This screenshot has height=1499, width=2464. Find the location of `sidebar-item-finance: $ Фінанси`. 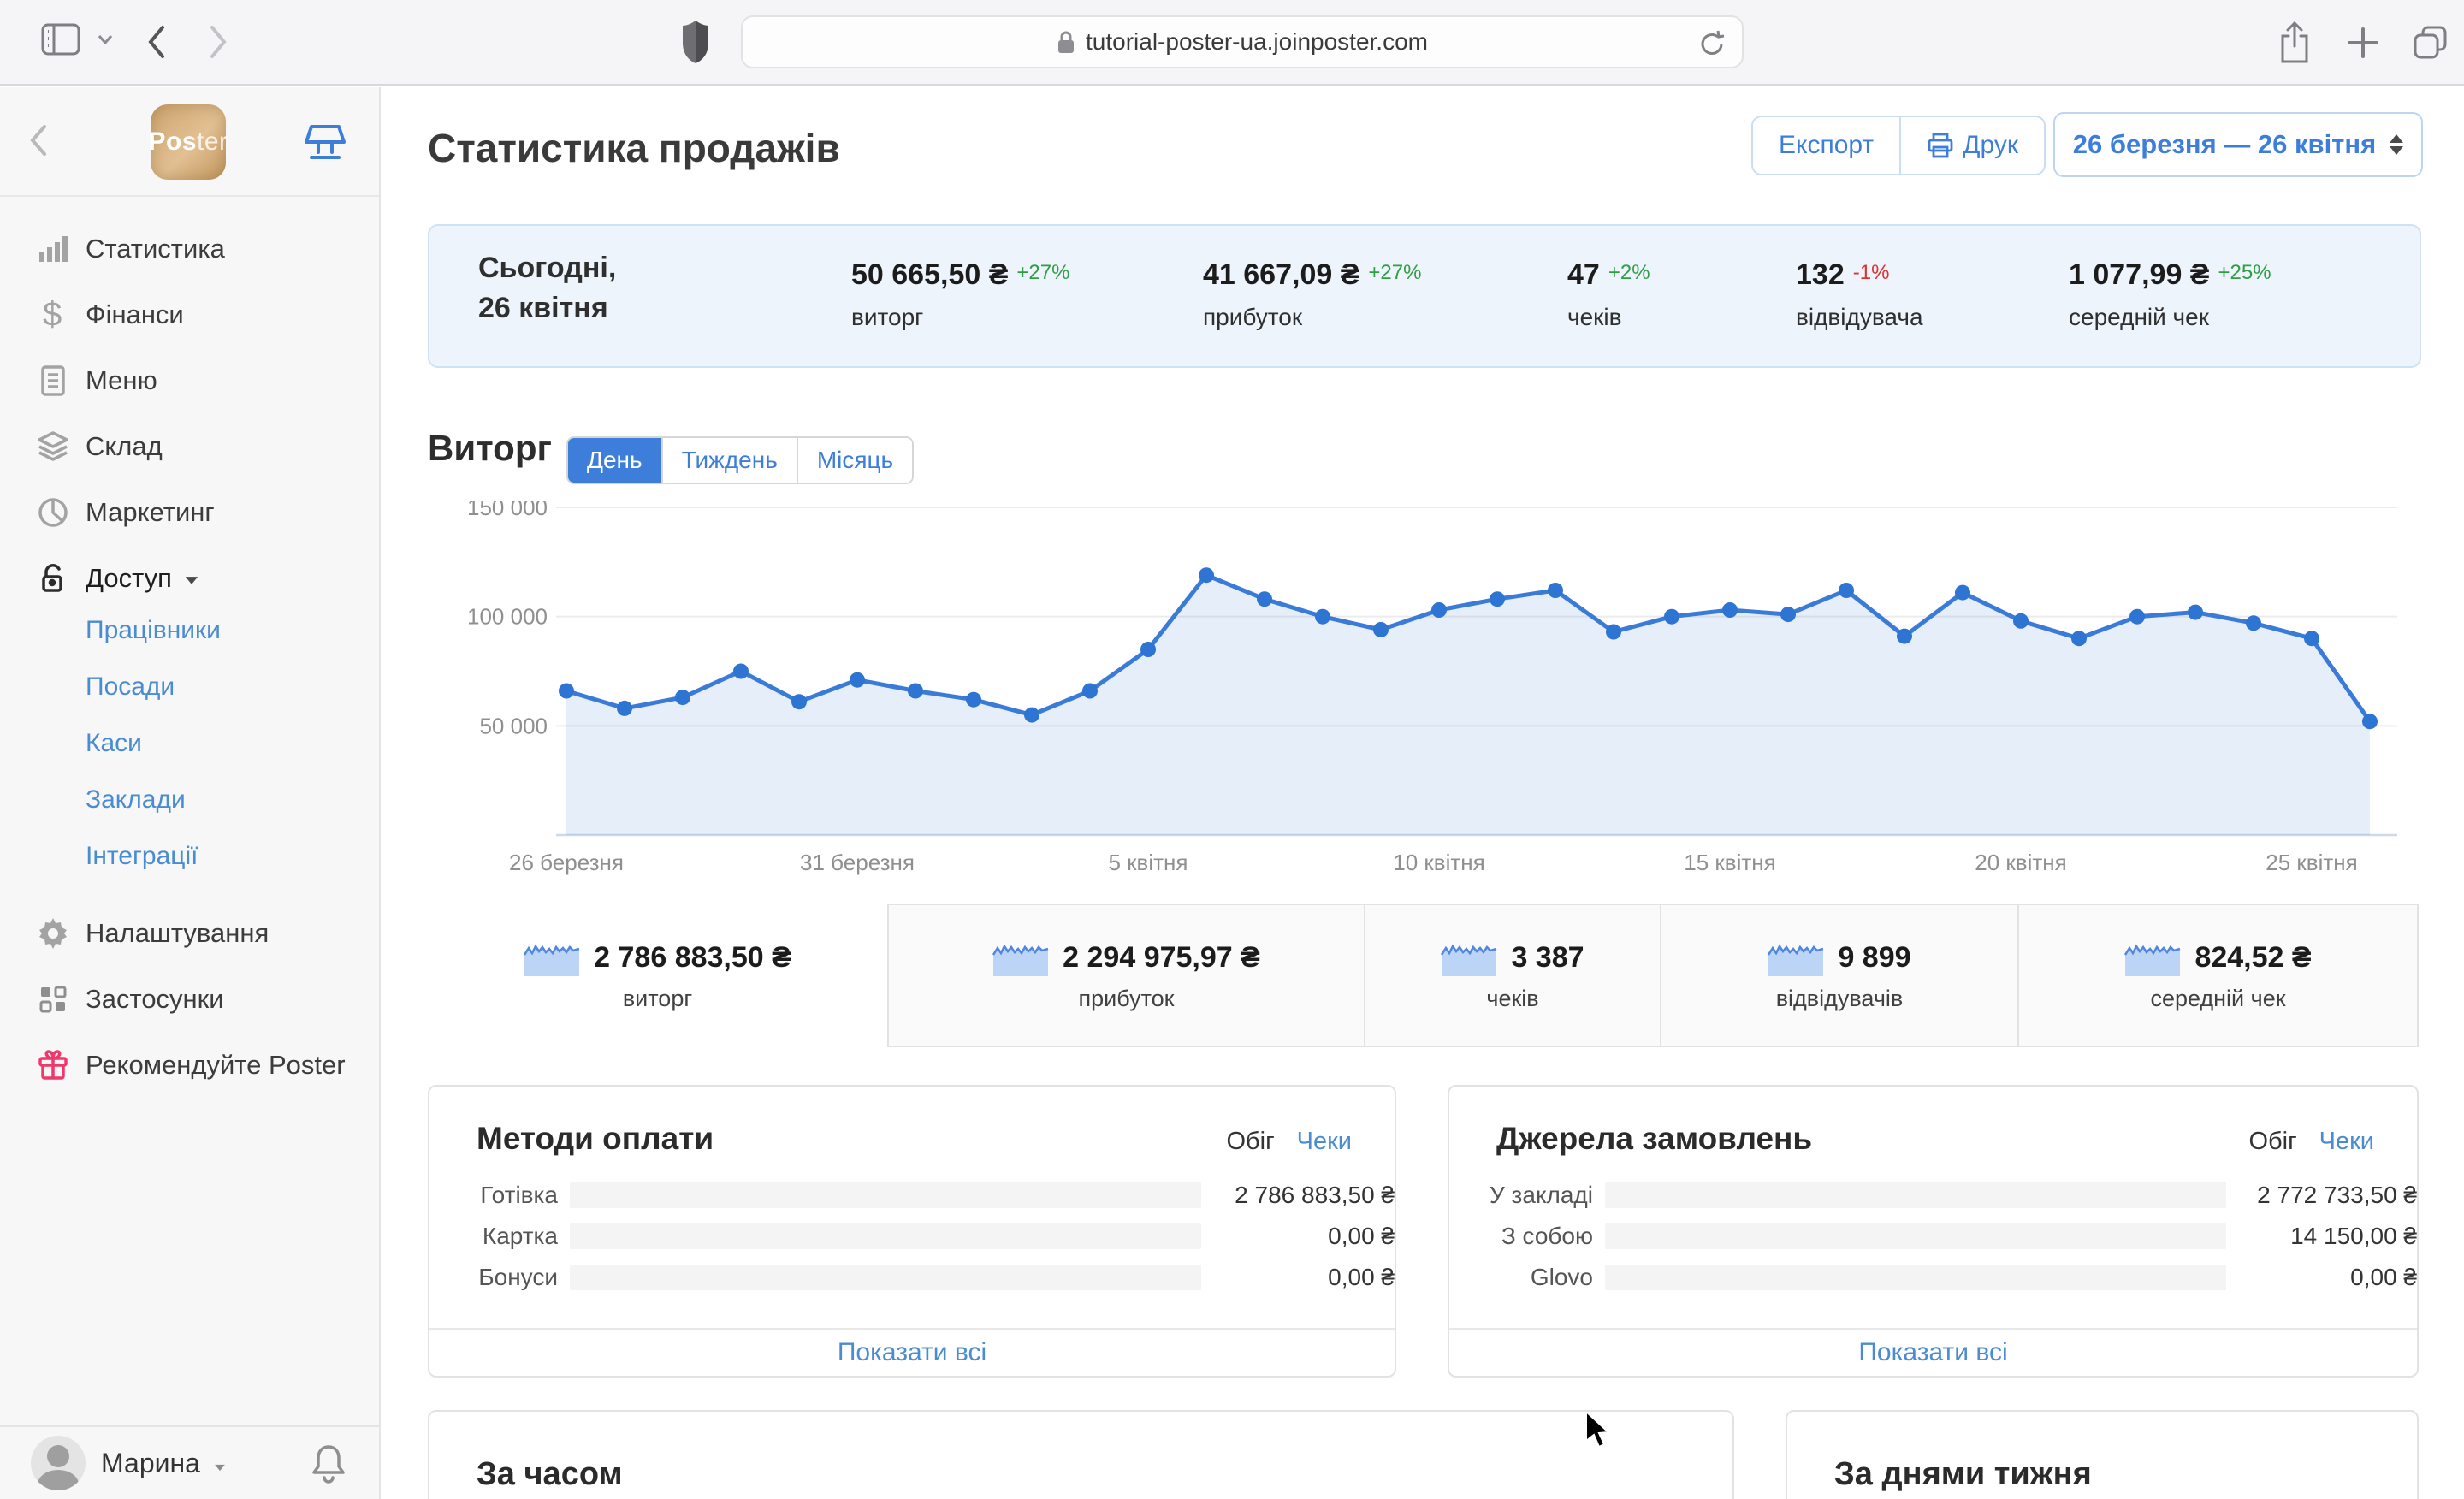

sidebar-item-finance: $ Фінанси is located at coordinates (189, 314).